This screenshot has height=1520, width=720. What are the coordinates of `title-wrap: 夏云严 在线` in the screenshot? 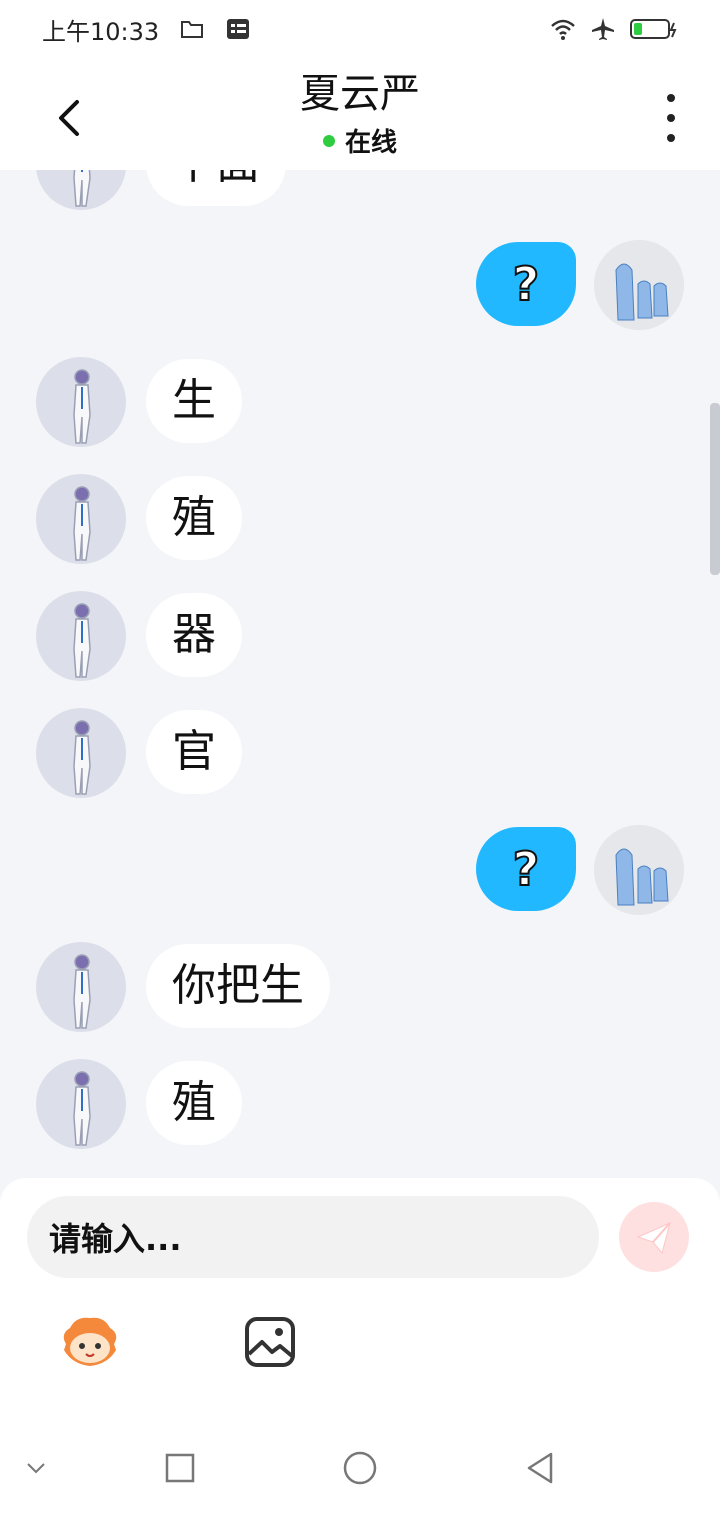 It's located at (360, 114).